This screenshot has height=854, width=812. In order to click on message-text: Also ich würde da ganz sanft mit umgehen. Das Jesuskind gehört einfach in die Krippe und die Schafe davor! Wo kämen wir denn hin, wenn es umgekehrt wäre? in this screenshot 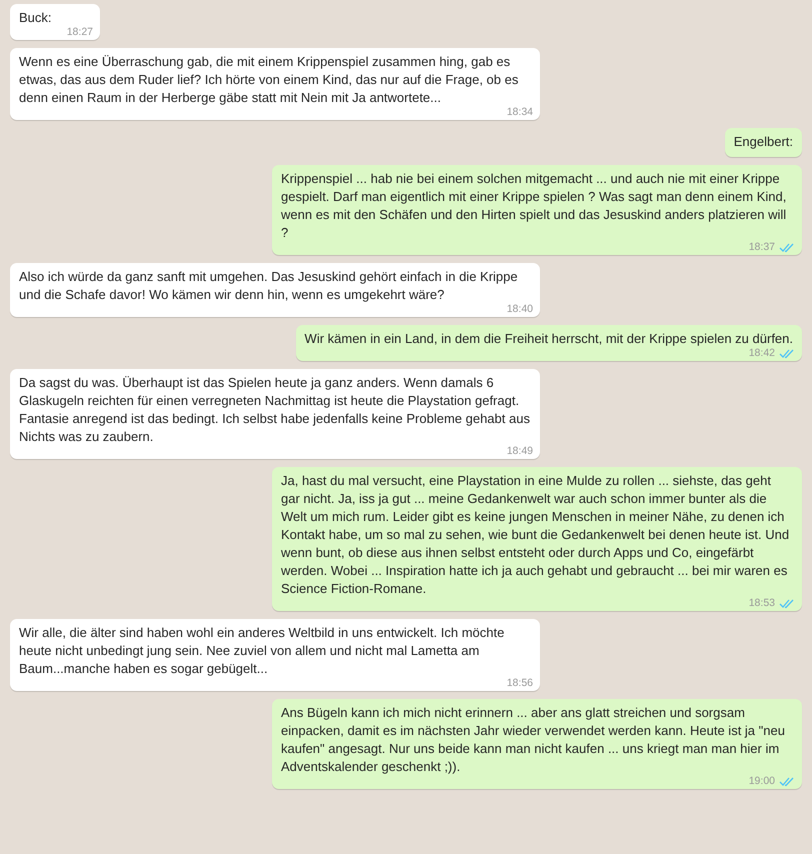, I will do `click(269, 286)`.